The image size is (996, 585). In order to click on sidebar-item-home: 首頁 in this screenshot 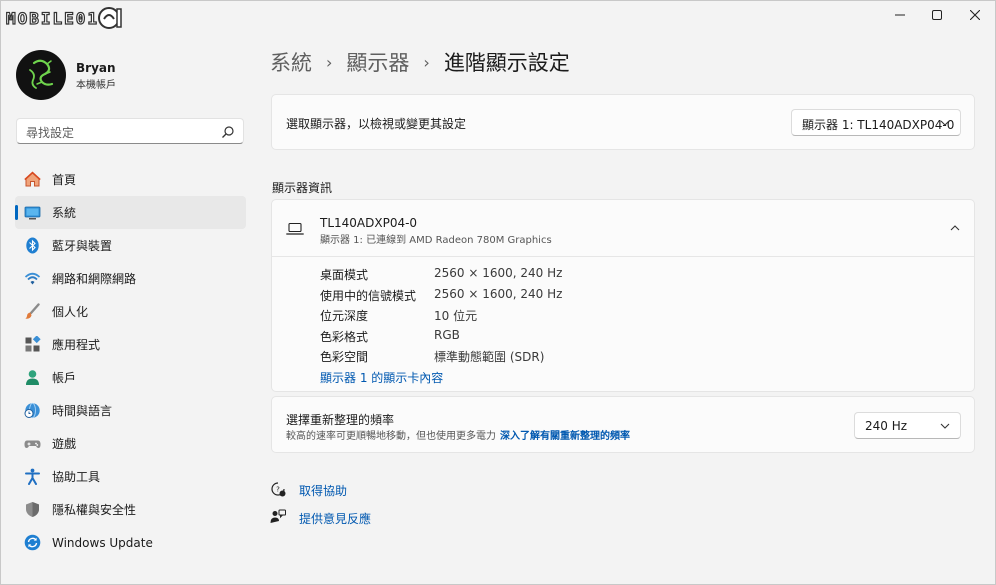, I will do `click(130, 179)`.